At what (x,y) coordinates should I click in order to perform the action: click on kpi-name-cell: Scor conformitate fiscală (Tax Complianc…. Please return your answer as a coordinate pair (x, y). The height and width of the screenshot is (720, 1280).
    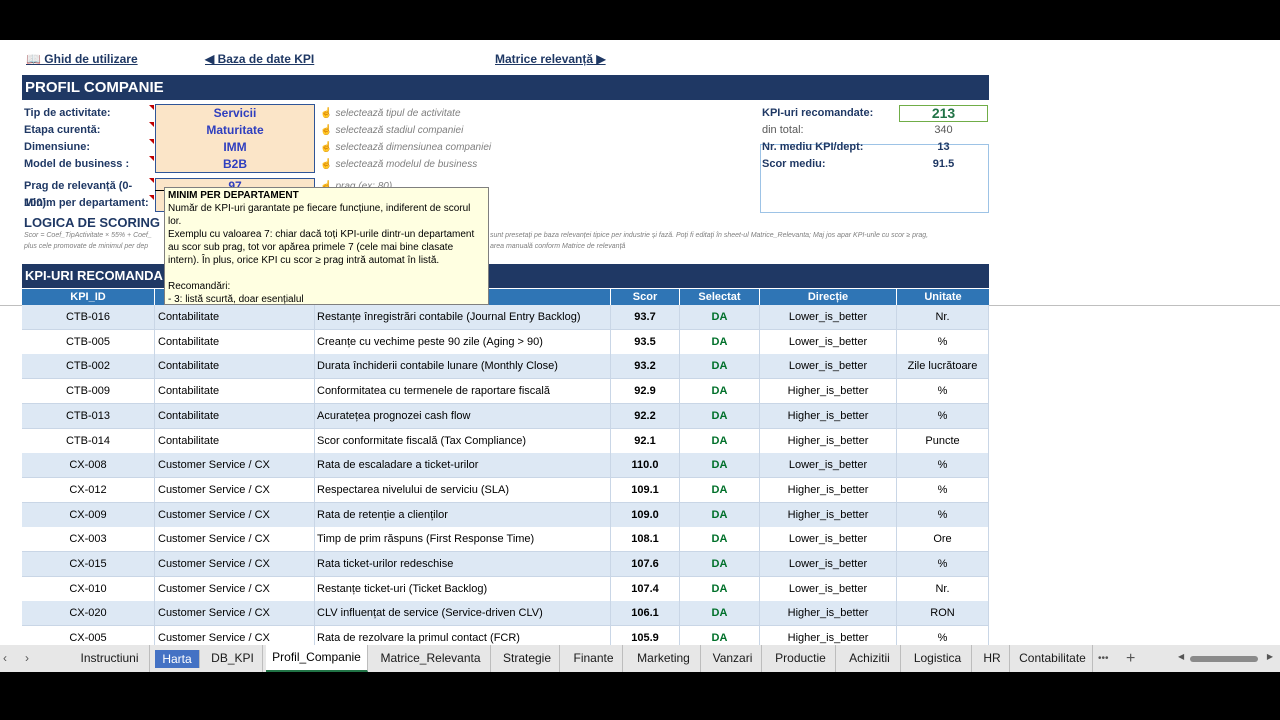
    Looking at the image, I should click on (463, 441).